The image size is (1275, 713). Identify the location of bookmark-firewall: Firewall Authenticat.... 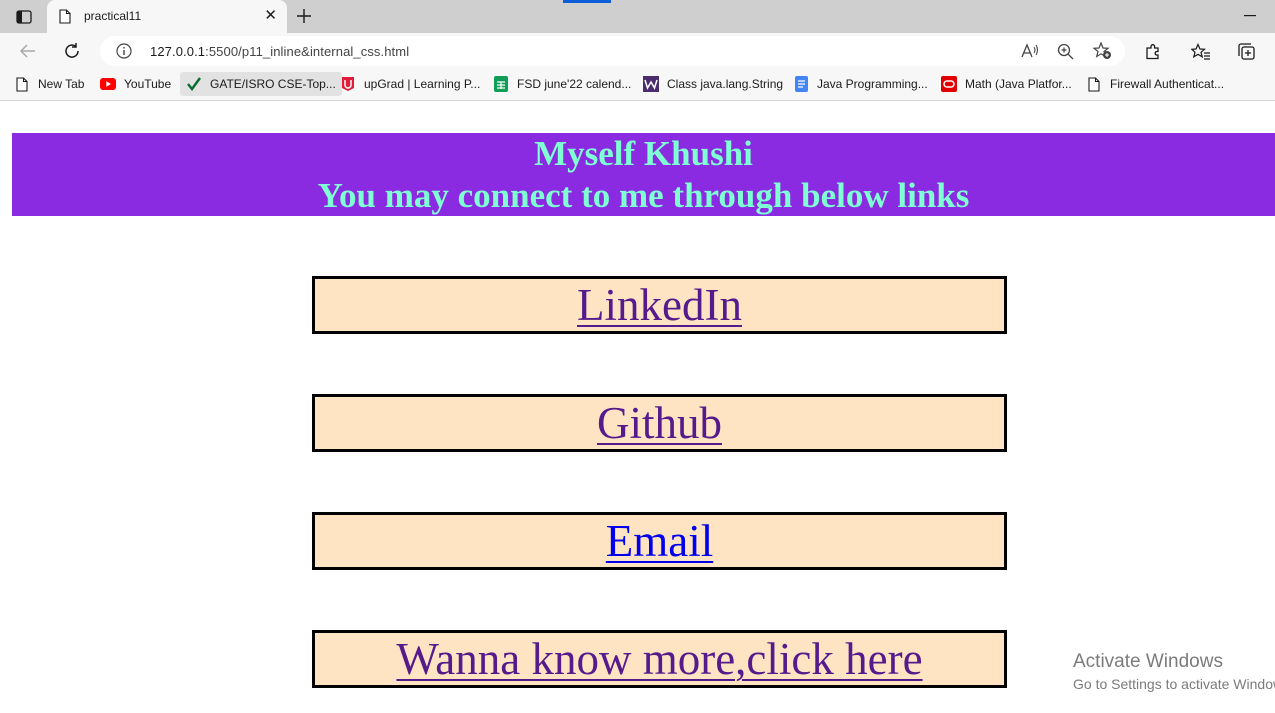
(1155, 84).